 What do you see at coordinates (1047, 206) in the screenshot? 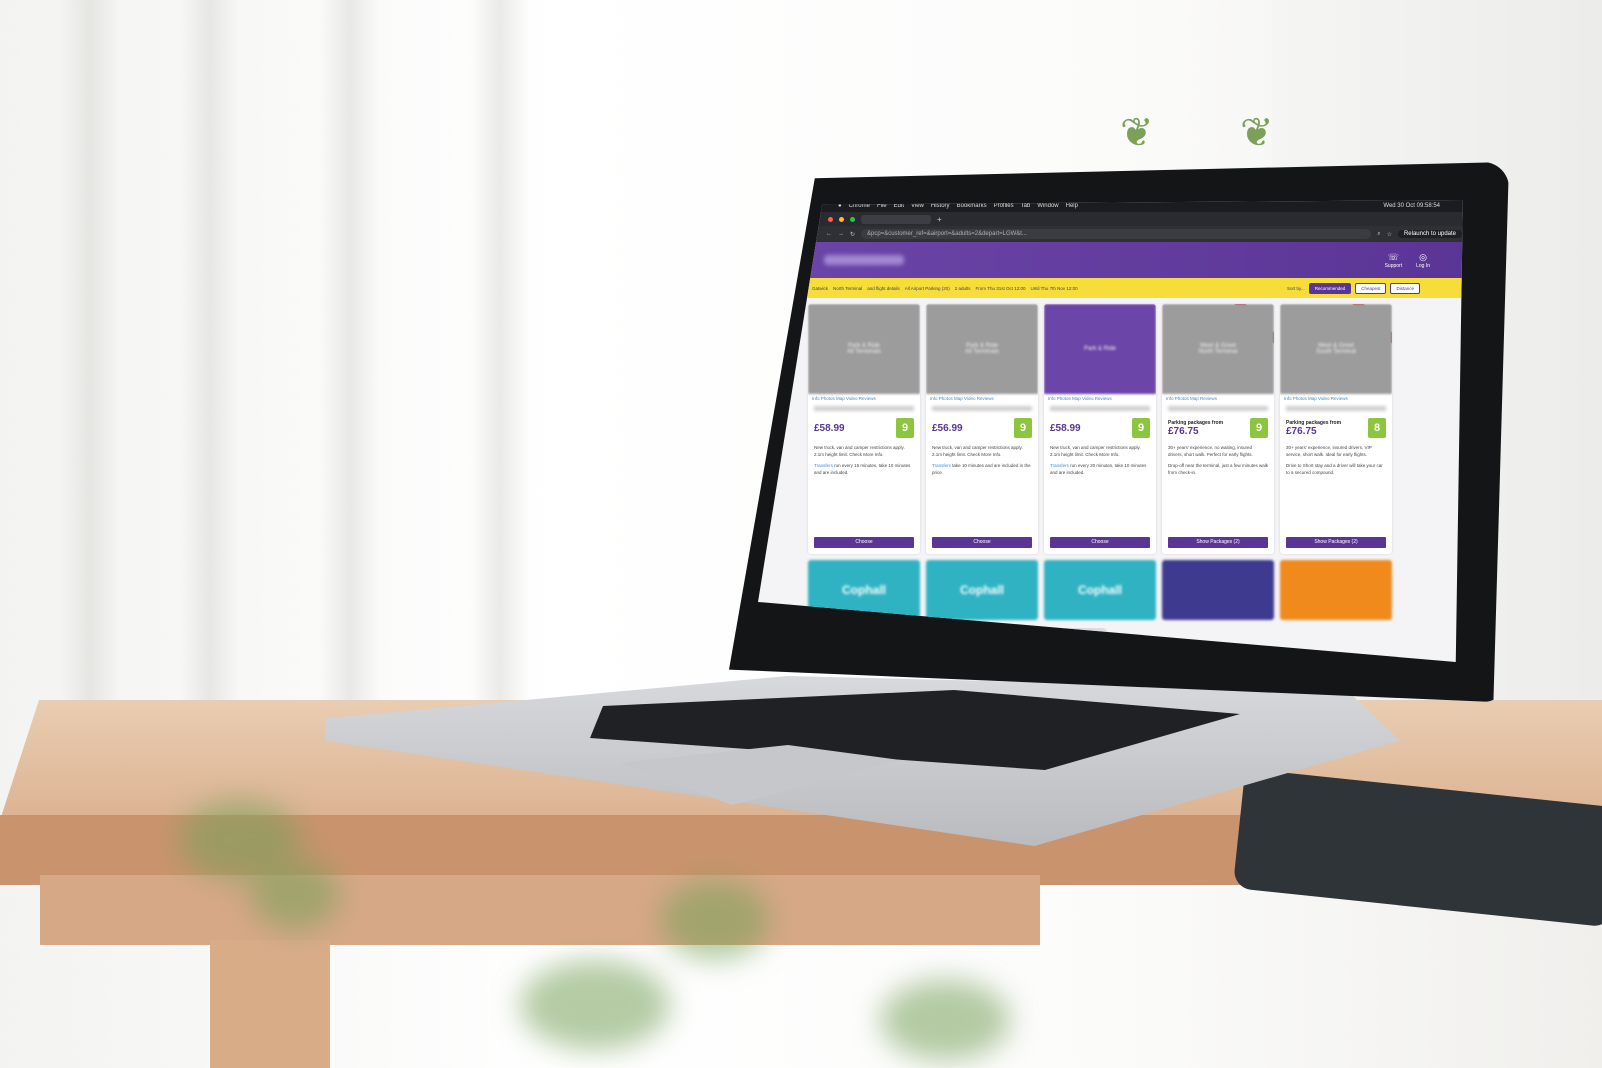
I see `menu-window: Window` at bounding box center [1047, 206].